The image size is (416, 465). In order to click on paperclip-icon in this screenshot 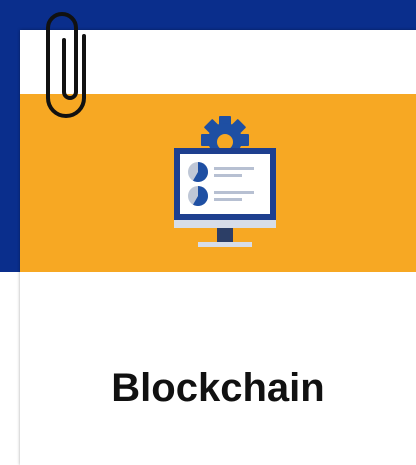, I will do `click(66, 65)`.